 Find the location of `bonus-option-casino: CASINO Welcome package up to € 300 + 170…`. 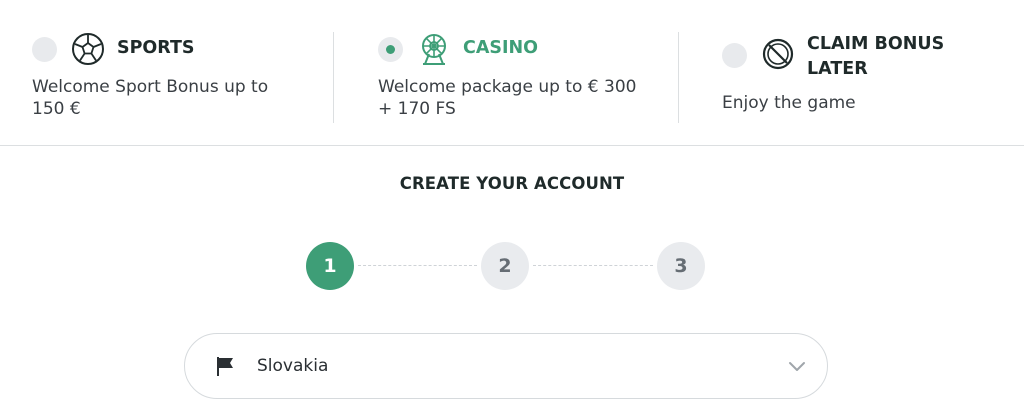

bonus-option-casino: CASINO Welcome package up to € 300 + 170… is located at coordinates (523, 76).